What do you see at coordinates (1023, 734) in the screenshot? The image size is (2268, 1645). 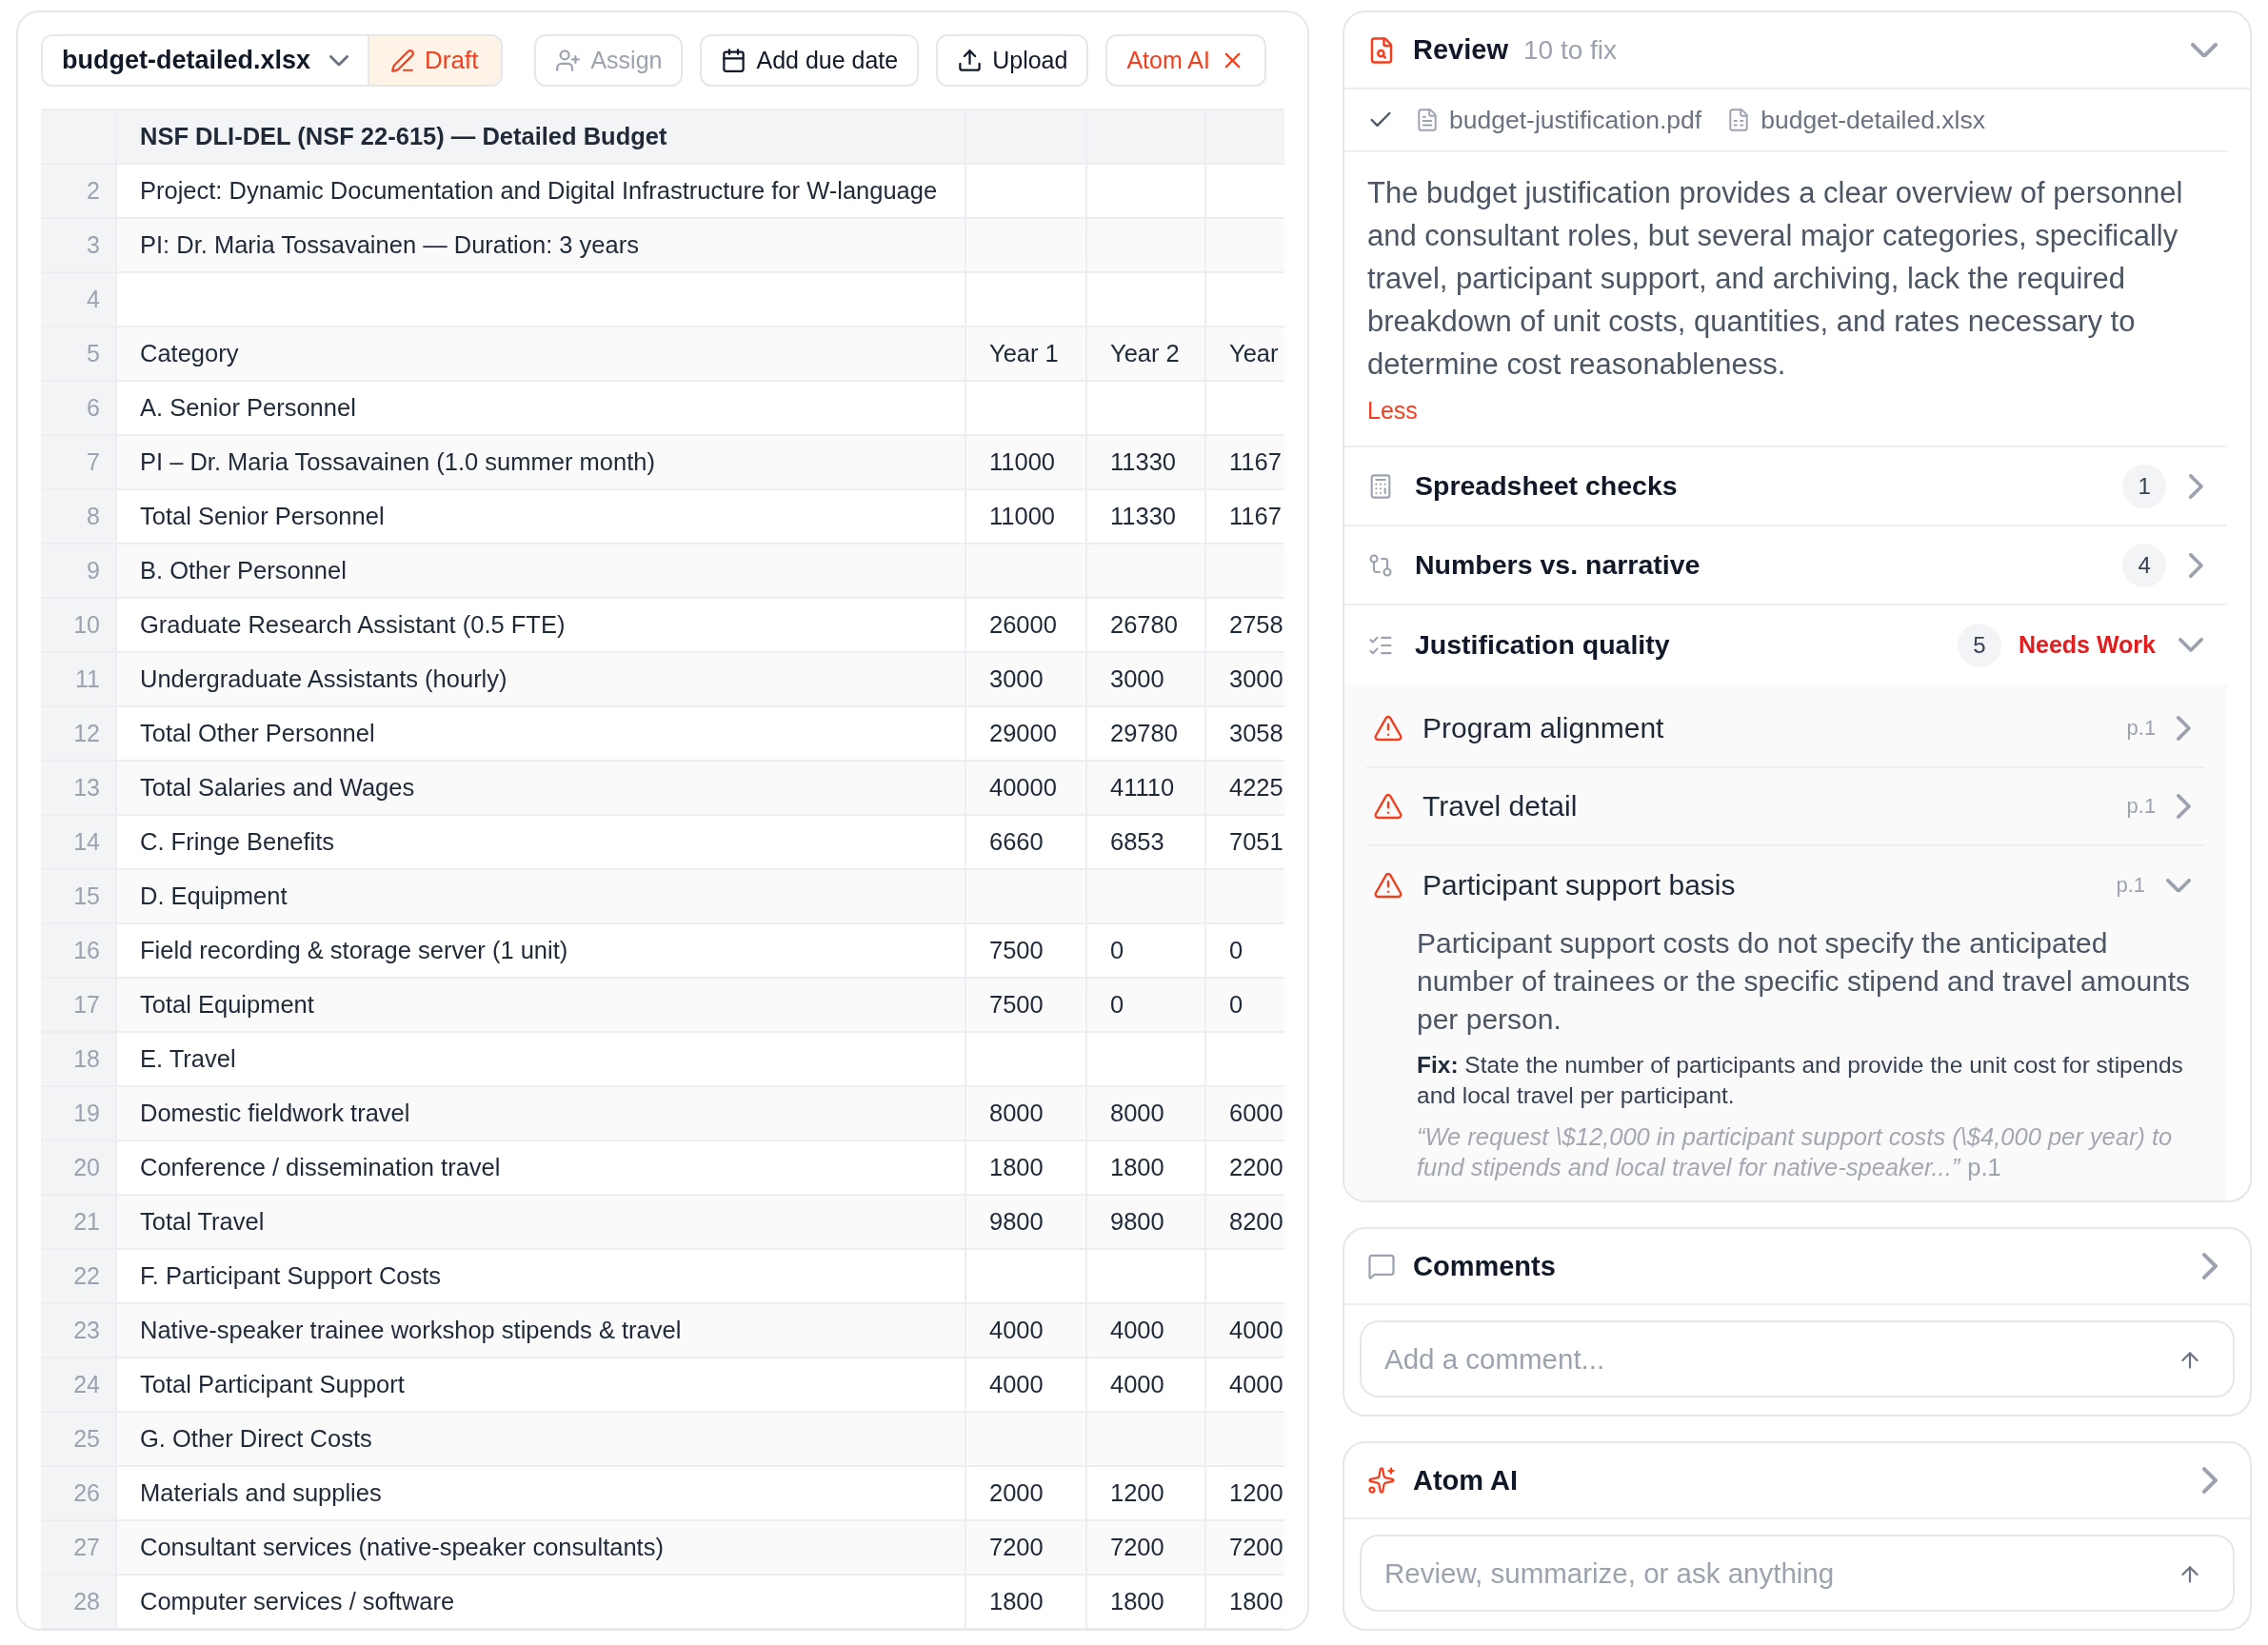 I see `table-cell-text: 29000` at bounding box center [1023, 734].